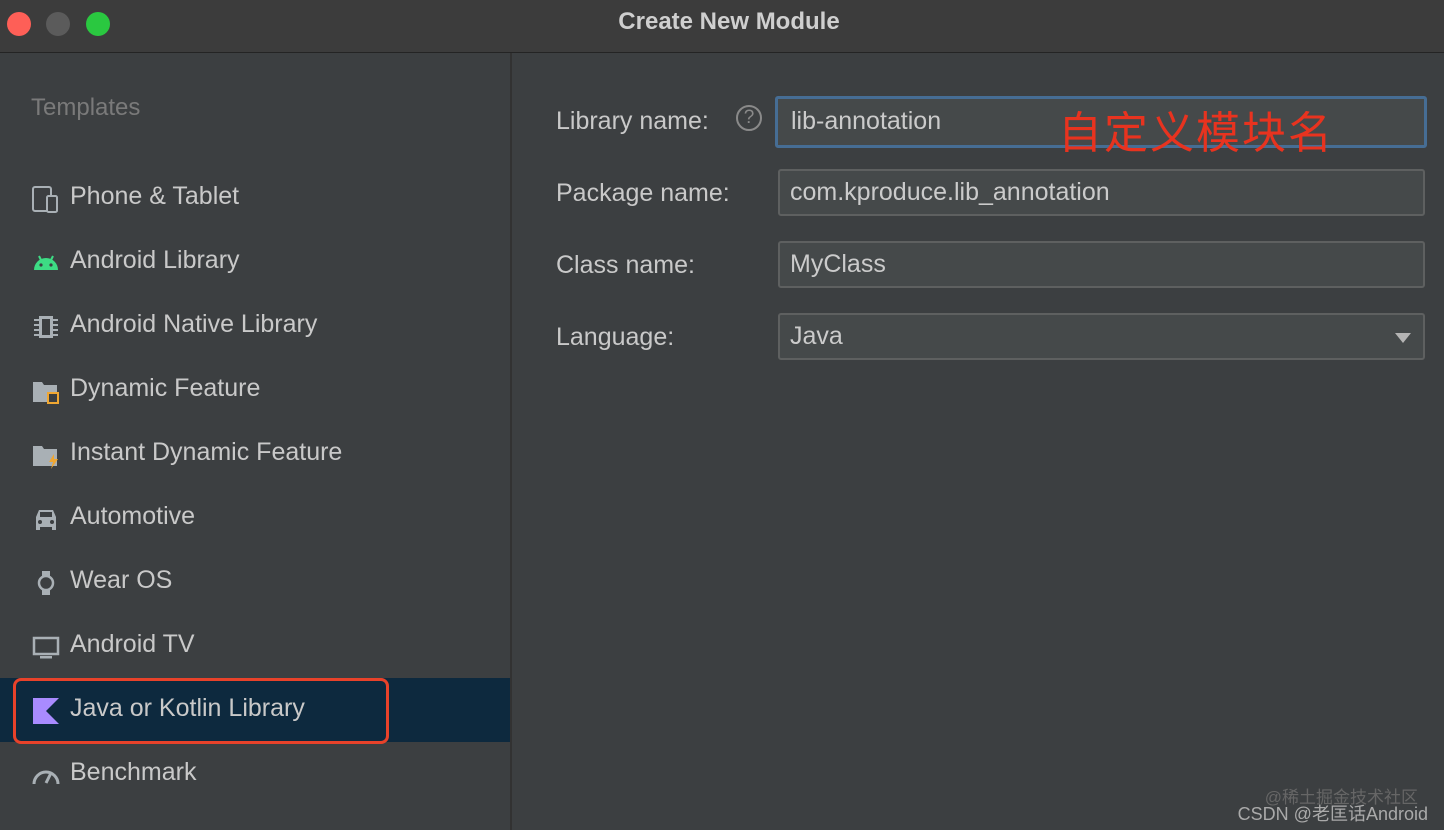 The width and height of the screenshot is (1444, 830). What do you see at coordinates (46, 711) in the screenshot?
I see `kotlin-icon` at bounding box center [46, 711].